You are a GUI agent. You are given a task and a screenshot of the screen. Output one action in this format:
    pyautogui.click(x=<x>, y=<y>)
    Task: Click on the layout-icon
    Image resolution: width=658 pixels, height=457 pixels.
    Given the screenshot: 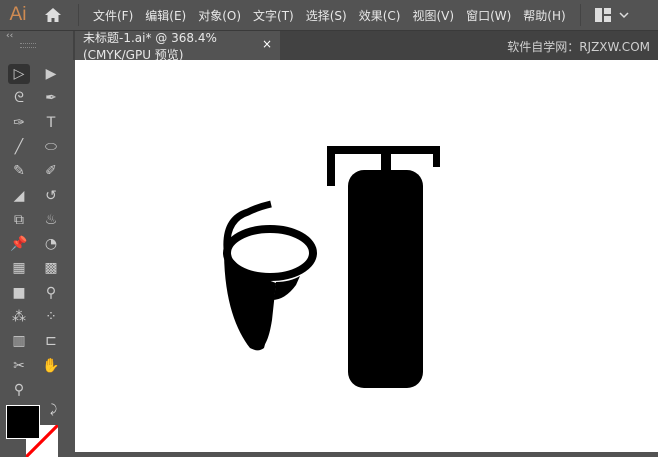 What is the action you would take?
    pyautogui.click(x=602, y=15)
    